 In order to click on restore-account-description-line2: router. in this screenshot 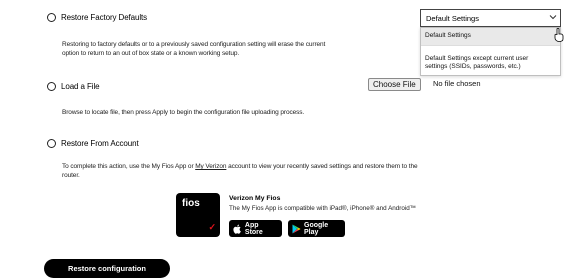, I will do `click(71, 175)`.